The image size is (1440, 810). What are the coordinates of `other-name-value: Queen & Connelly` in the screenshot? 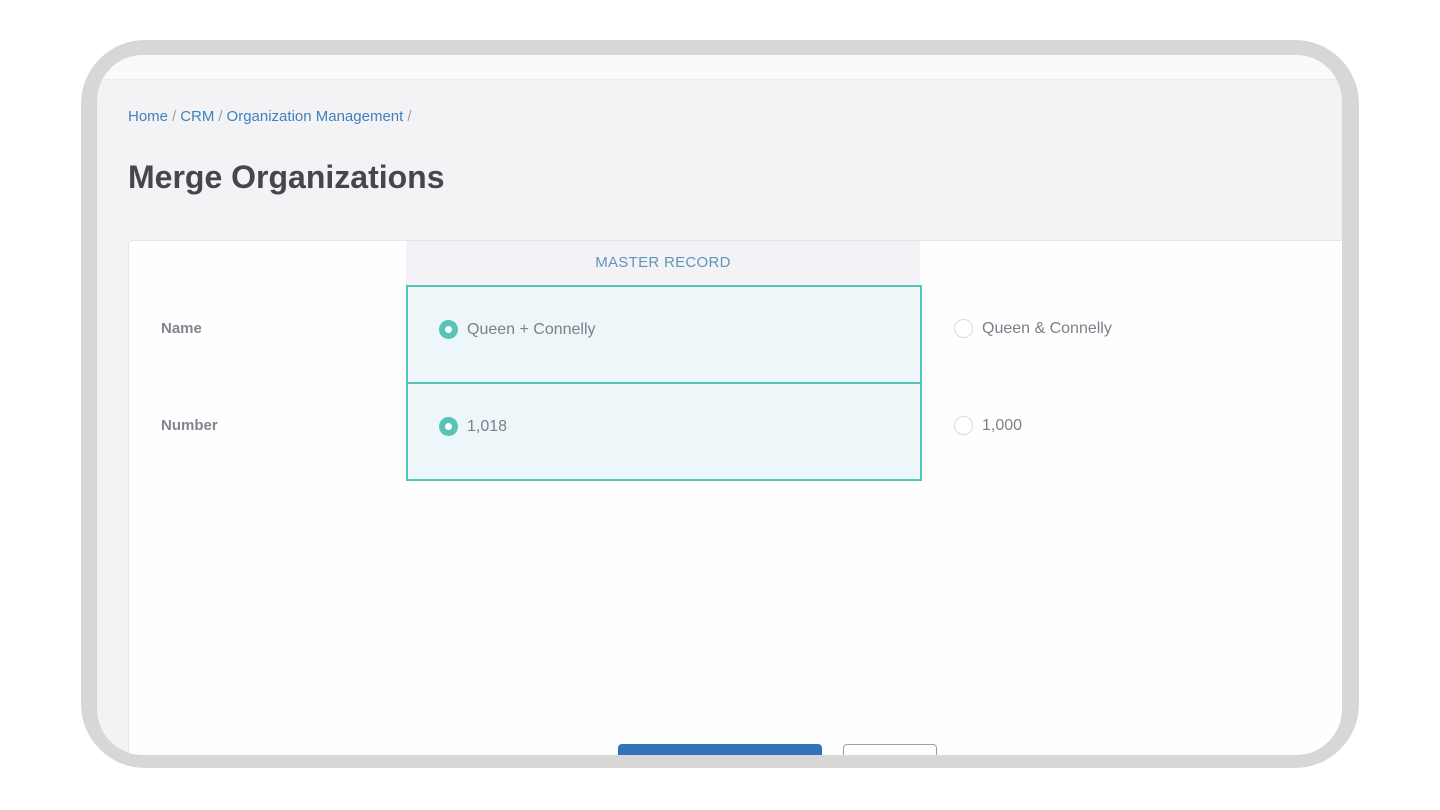 It's located at (1047, 328).